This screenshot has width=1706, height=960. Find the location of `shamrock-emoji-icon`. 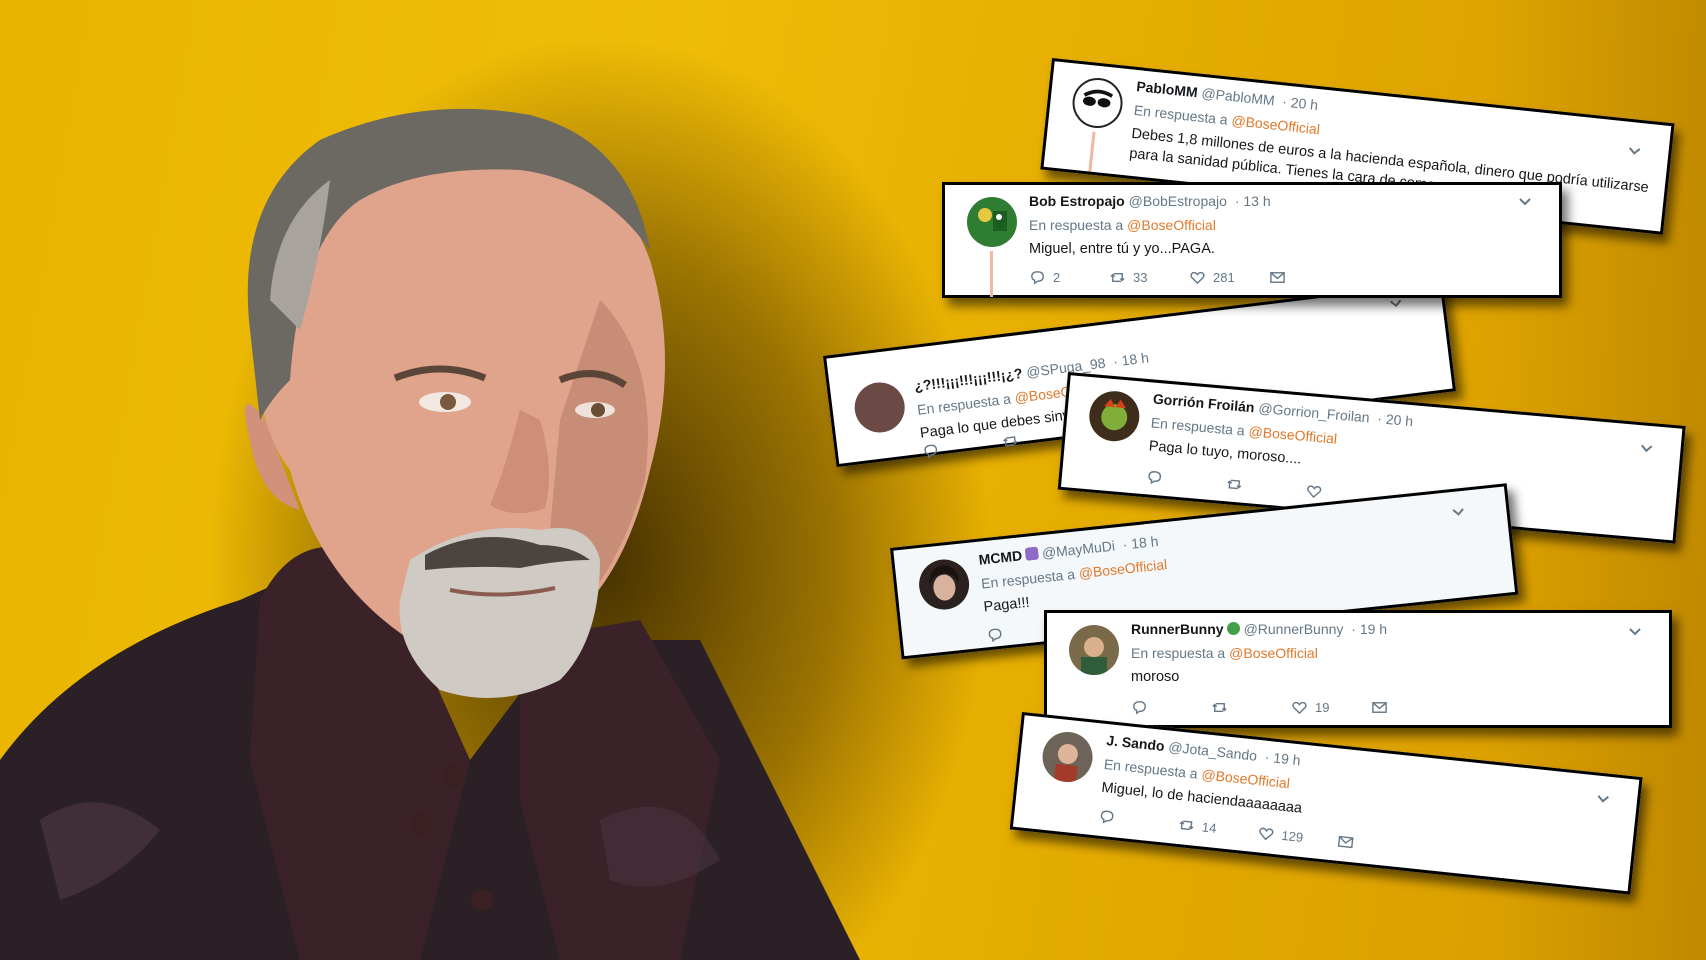

shamrock-emoji-icon is located at coordinates (1233, 628).